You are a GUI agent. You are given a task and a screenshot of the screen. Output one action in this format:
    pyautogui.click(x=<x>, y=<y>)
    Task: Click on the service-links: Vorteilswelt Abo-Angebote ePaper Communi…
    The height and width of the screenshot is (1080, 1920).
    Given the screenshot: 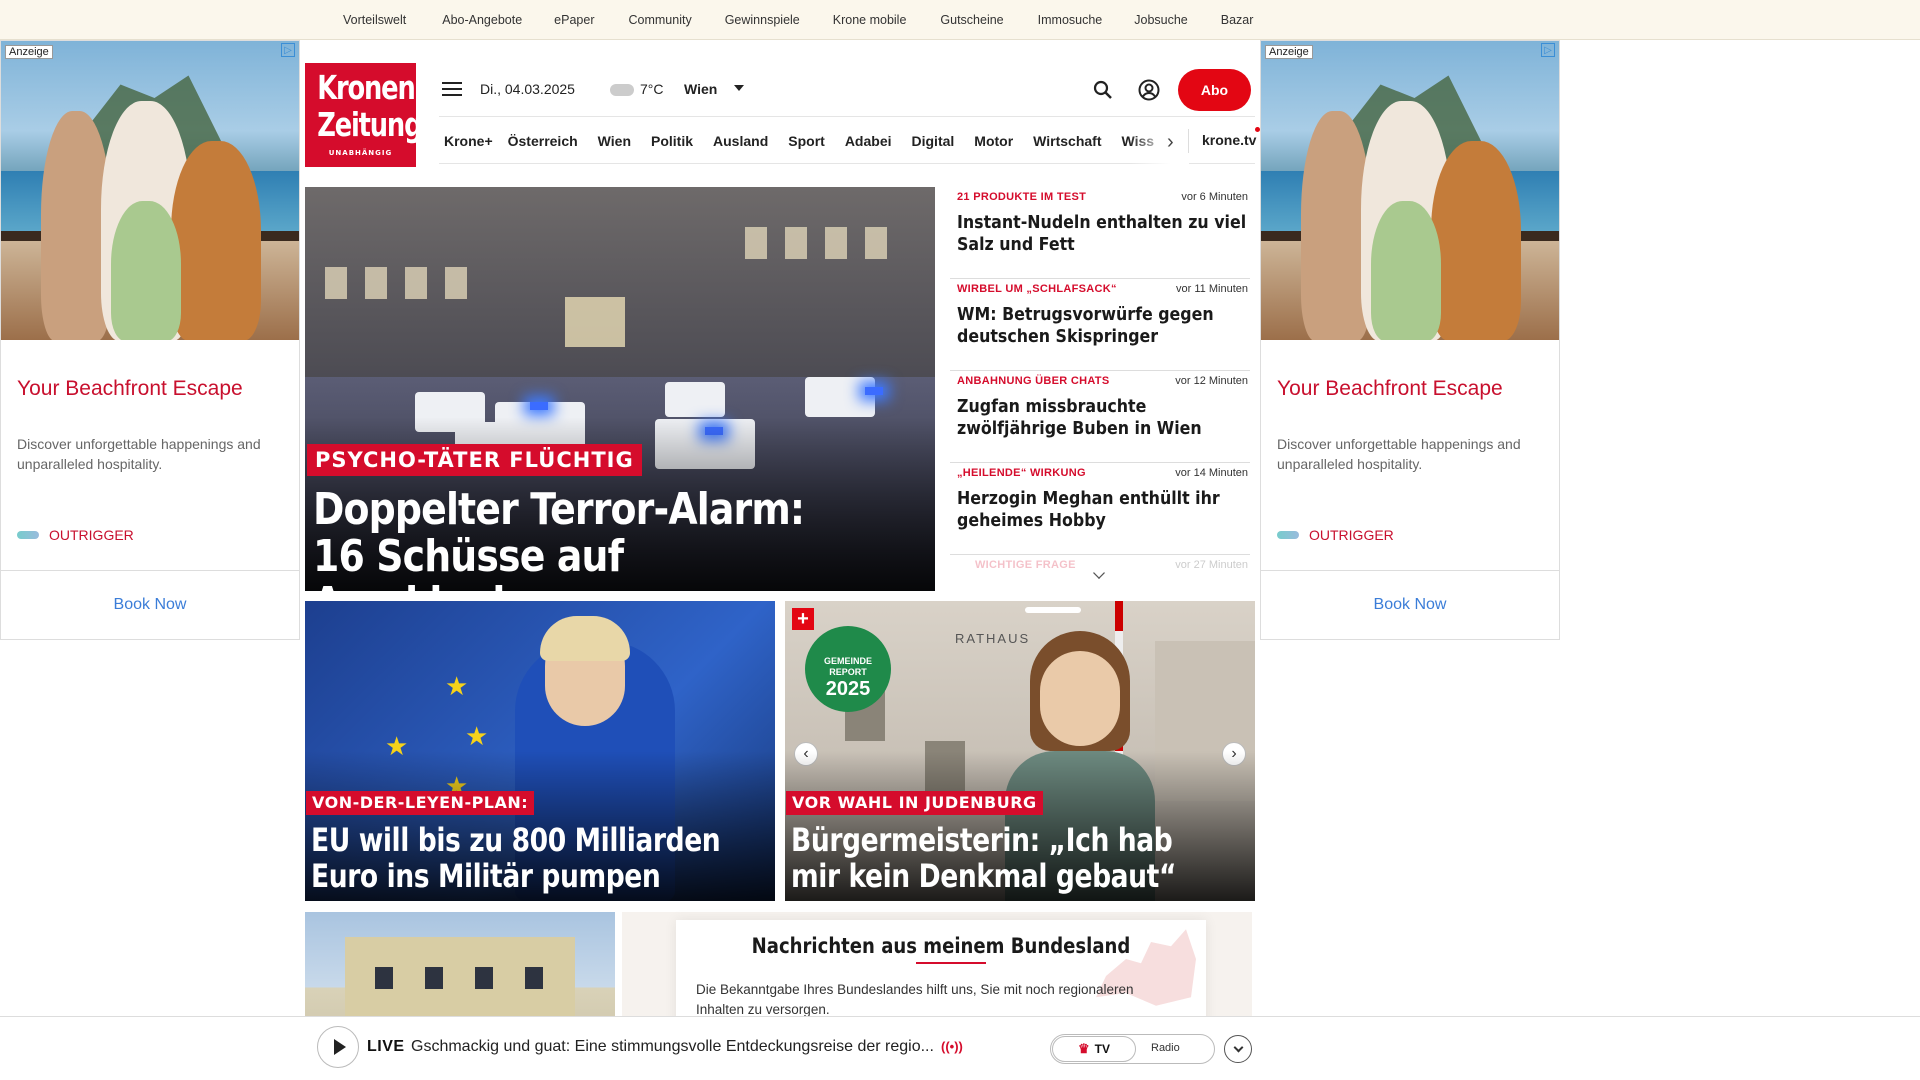 What is the action you would take?
    pyautogui.click(x=798, y=20)
    